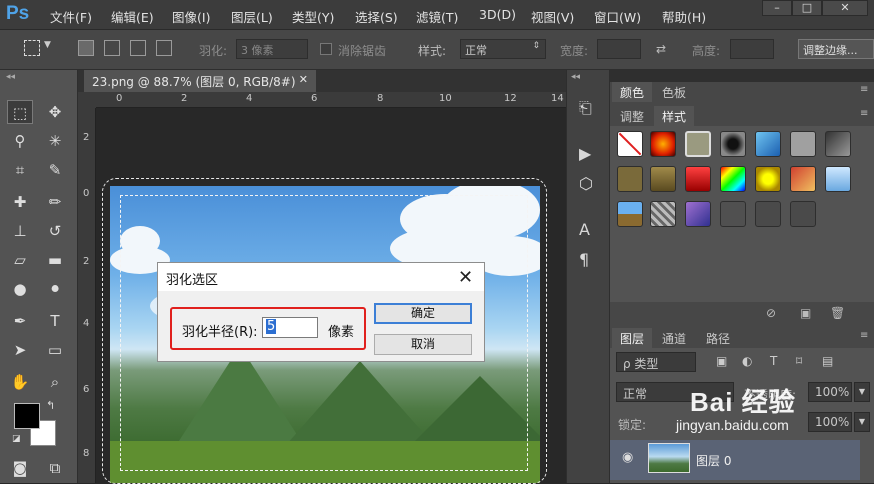  Describe the element at coordinates (575, 77) in the screenshot. I see `expand-icon: ◂◂` at that location.